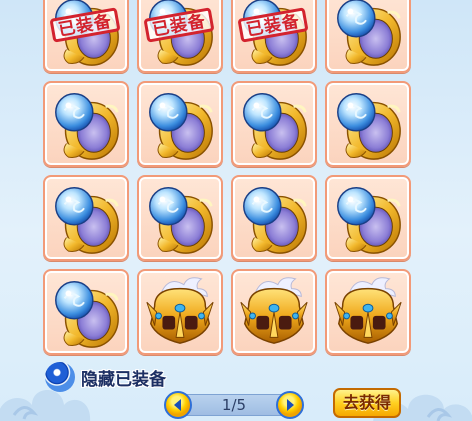 The width and height of the screenshot is (472, 421). I want to click on next-page-button, so click(290, 405).